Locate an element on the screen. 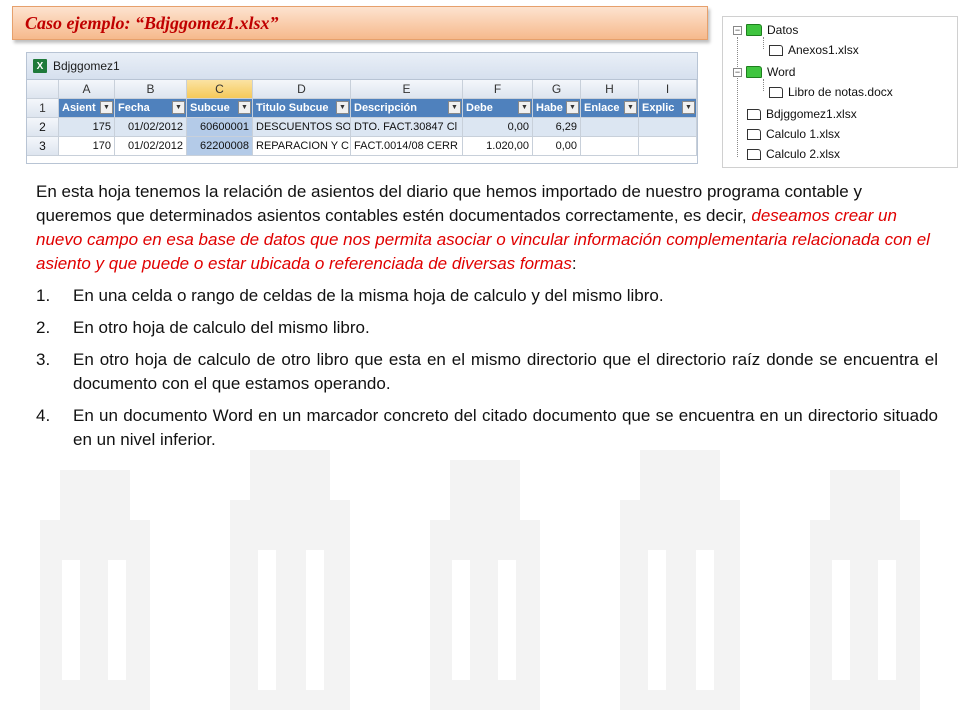 This screenshot has height=720, width=960. column-header-g: G is located at coordinates (557, 89).